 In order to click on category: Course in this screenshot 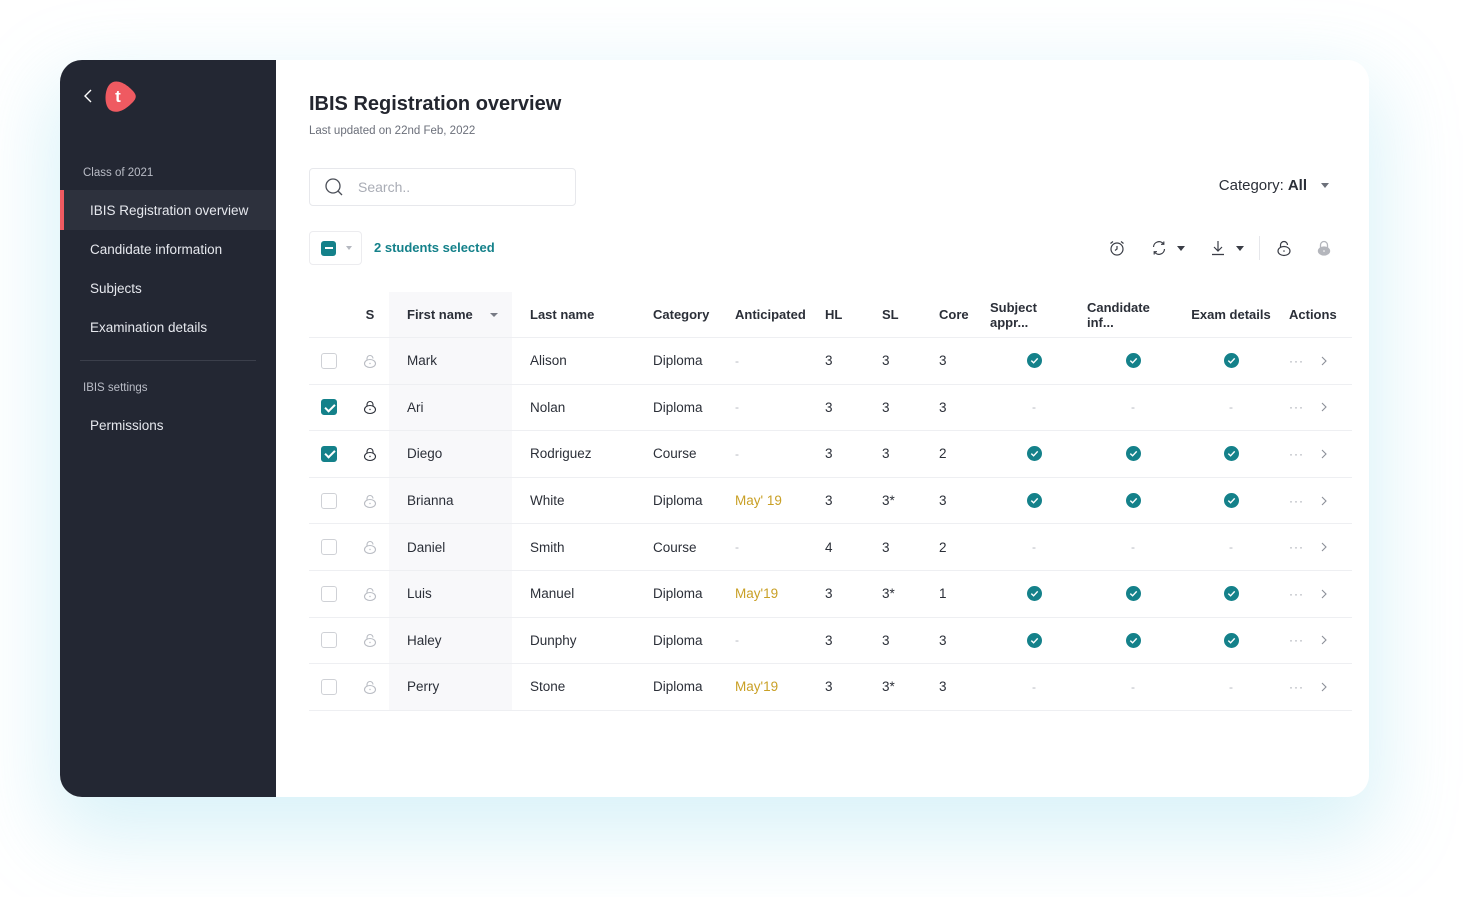, I will do `click(675, 547)`.